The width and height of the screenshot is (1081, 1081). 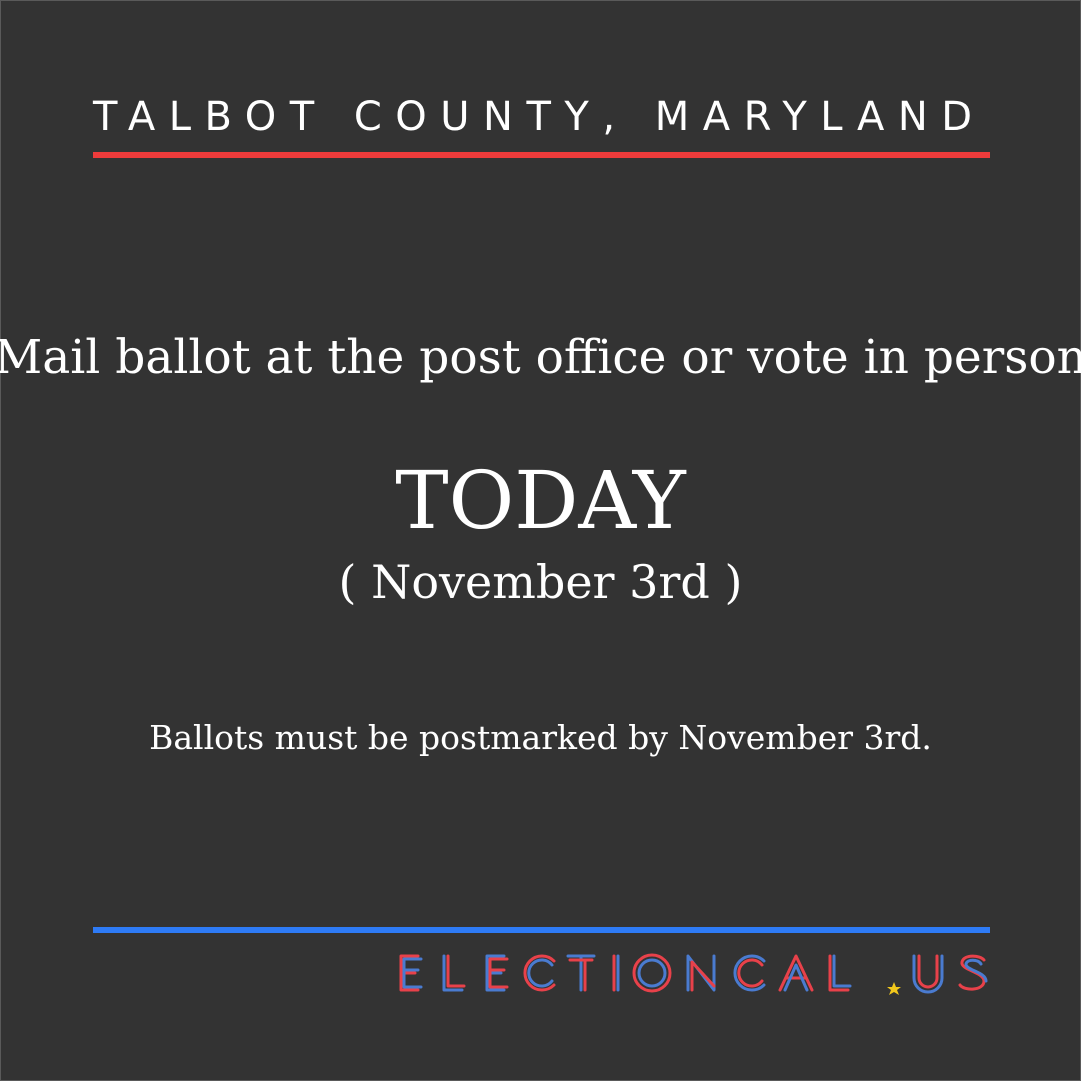 What do you see at coordinates (541, 155) in the screenshot?
I see `top-divider` at bounding box center [541, 155].